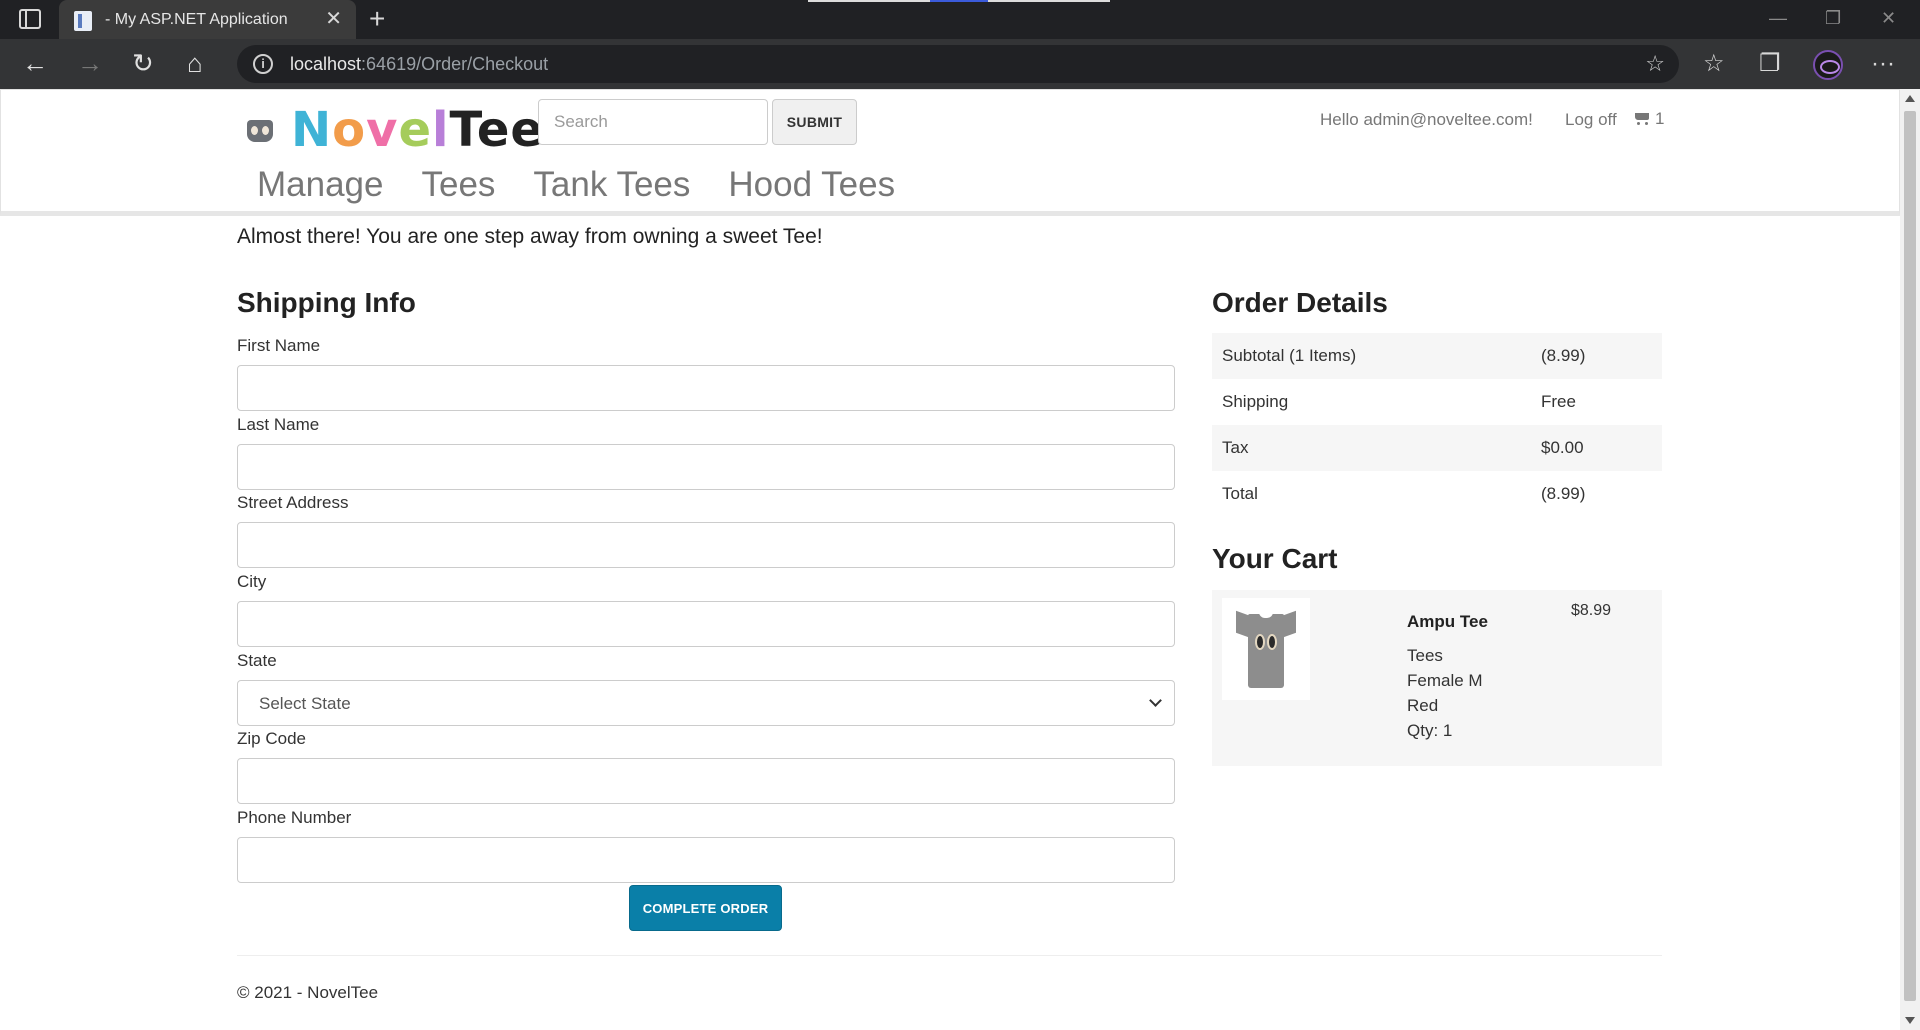 This screenshot has width=1920, height=1030. What do you see at coordinates (1558, 401) in the screenshot?
I see `summary-value: Free` at bounding box center [1558, 401].